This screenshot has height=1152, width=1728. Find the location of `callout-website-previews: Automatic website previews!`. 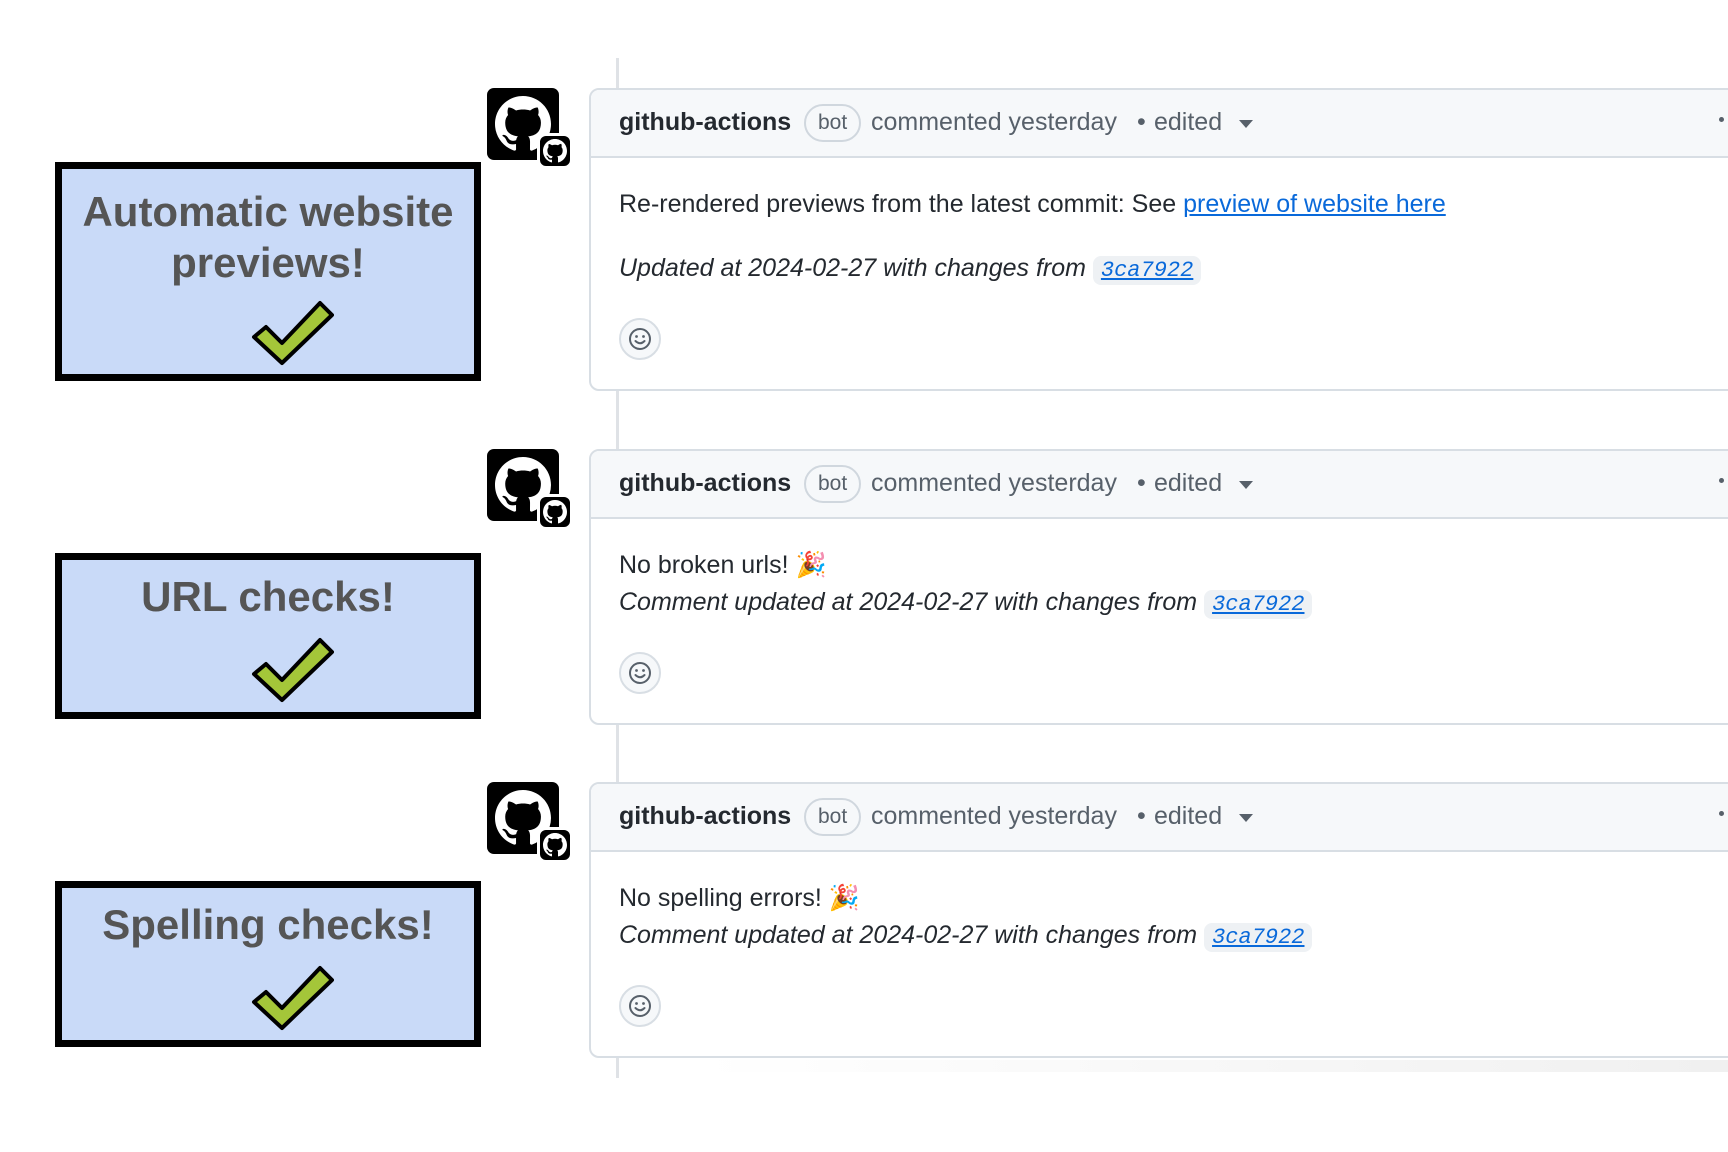

callout-website-previews: Automatic website previews! is located at coordinates (268, 271).